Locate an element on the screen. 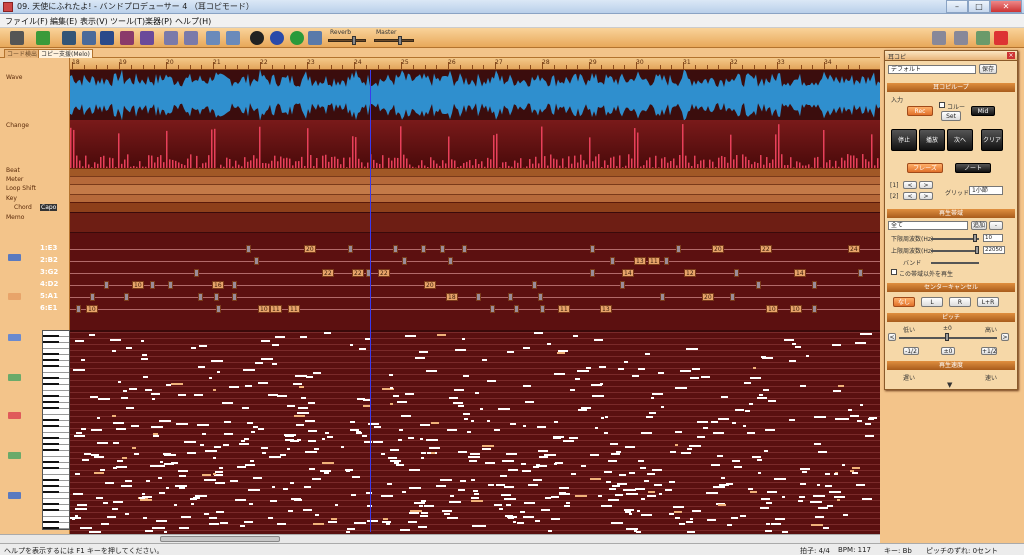 This screenshot has width=1024, height=555. zoom-in-icon is located at coordinates (213, 38).